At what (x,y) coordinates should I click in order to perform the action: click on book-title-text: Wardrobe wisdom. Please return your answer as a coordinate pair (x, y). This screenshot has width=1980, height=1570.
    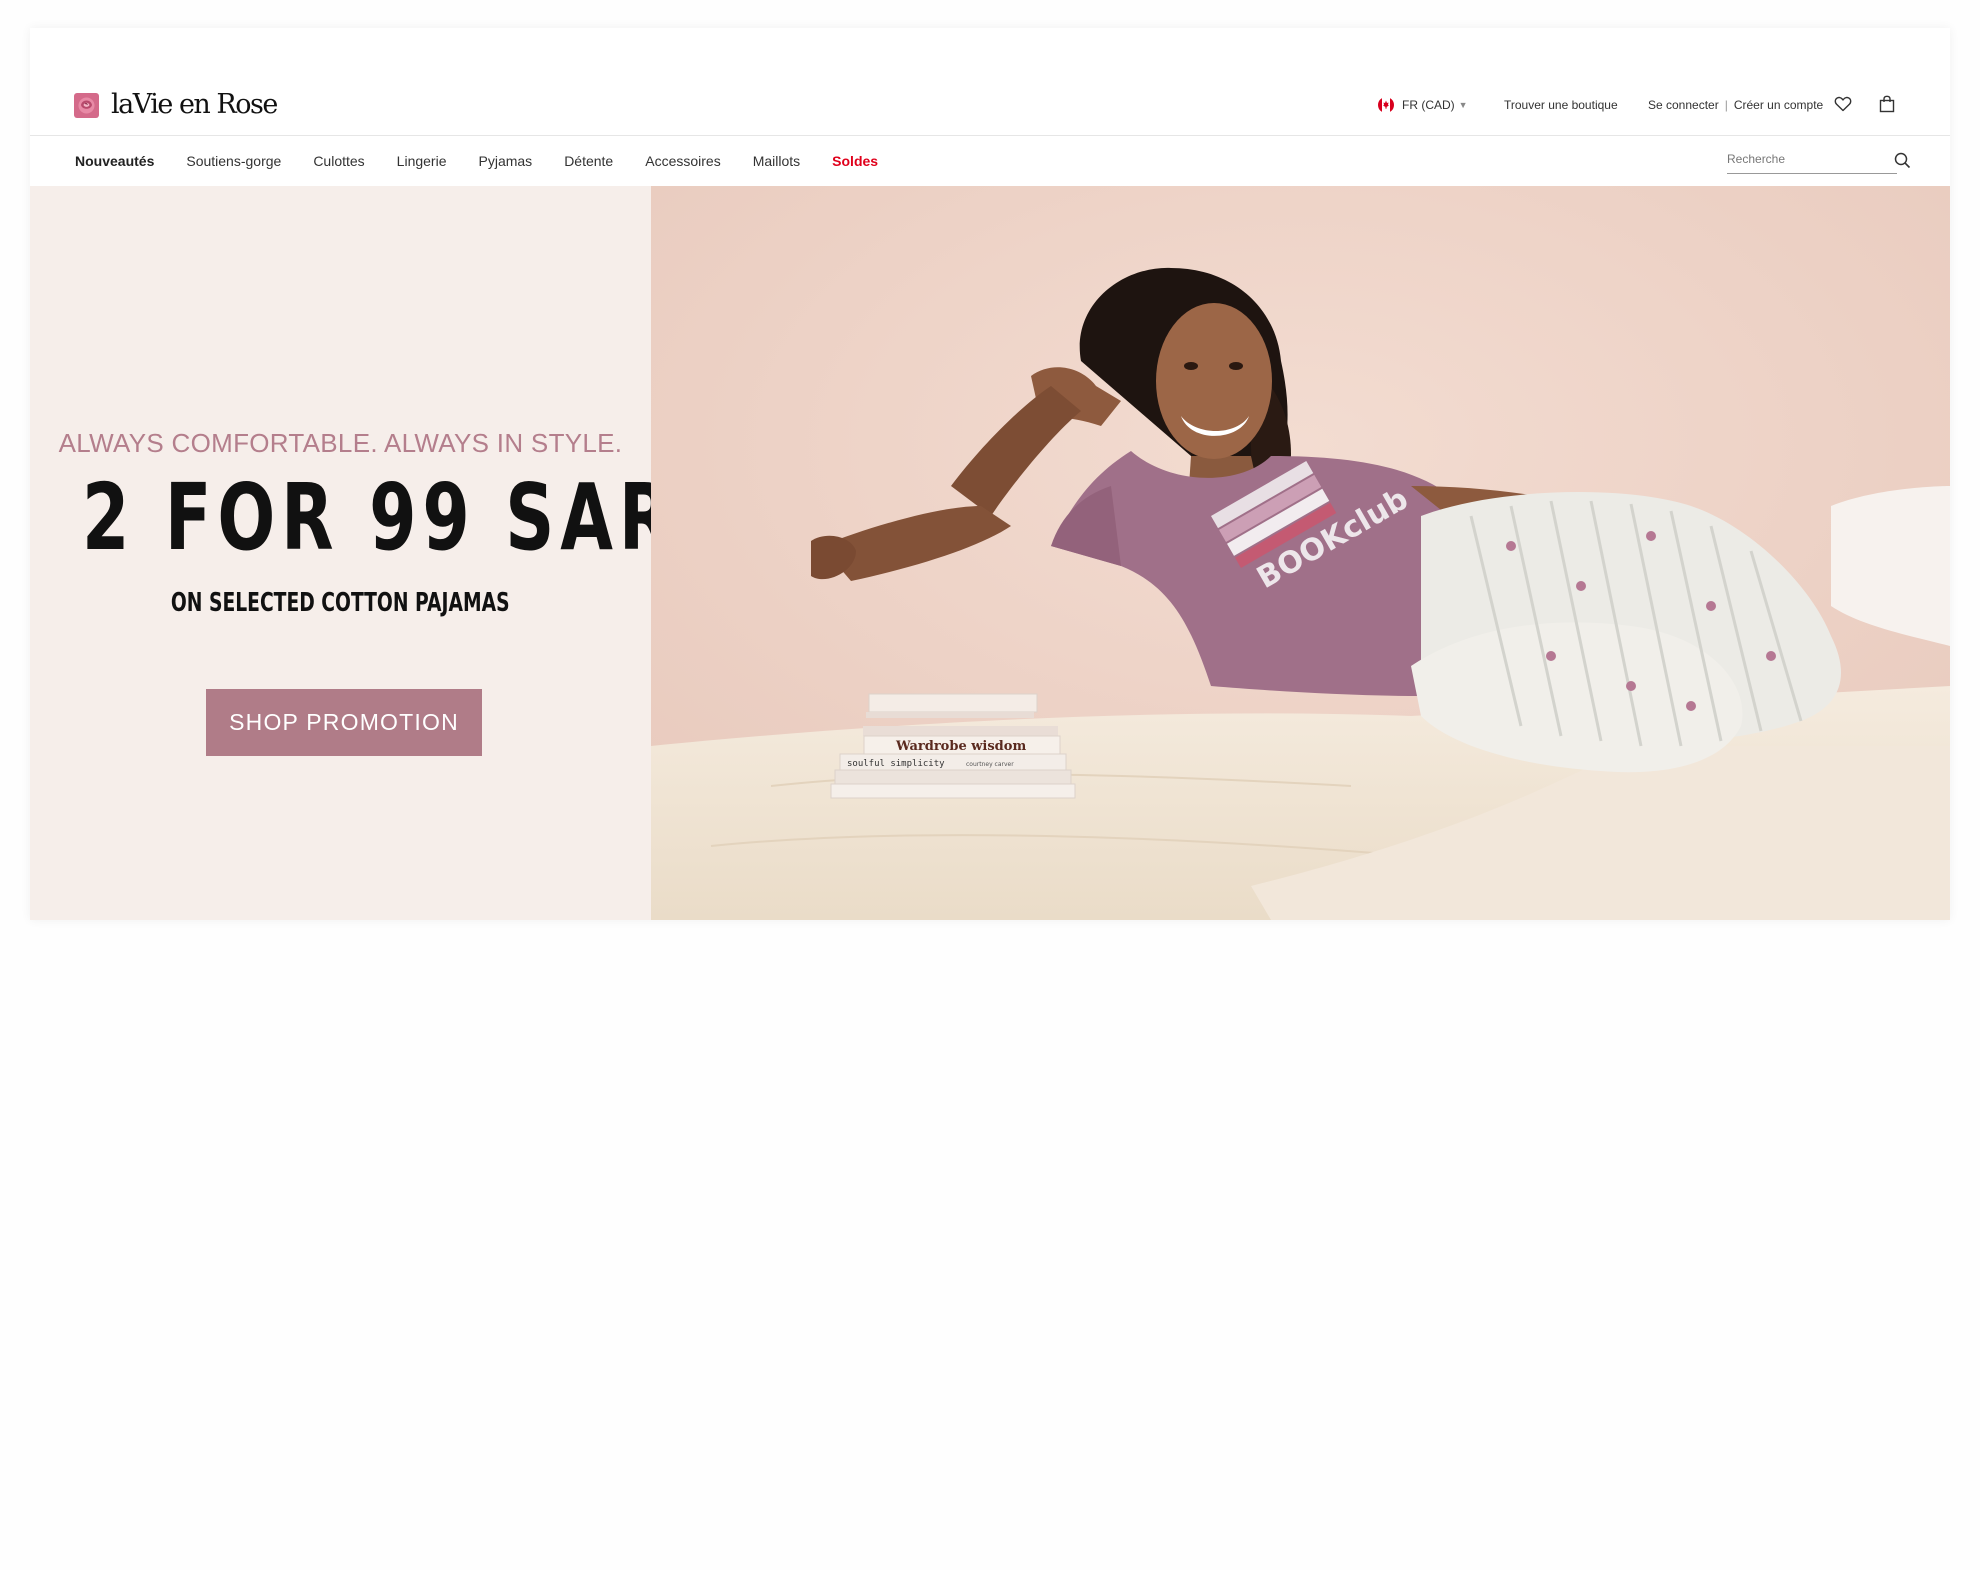
    Looking at the image, I should click on (960, 746).